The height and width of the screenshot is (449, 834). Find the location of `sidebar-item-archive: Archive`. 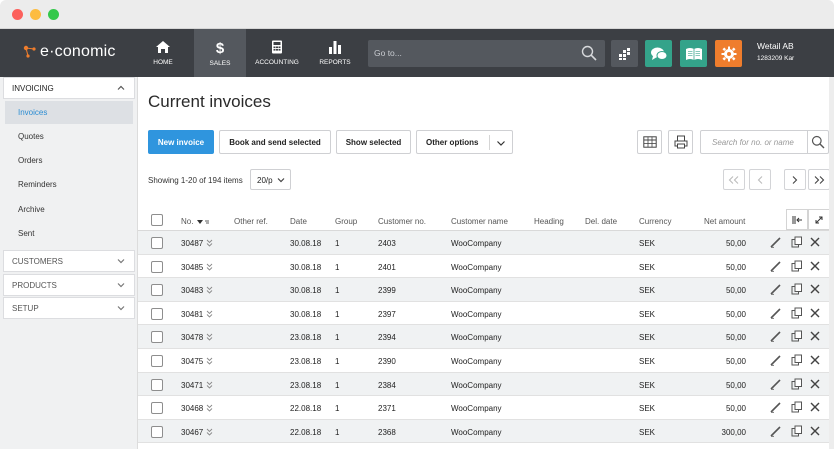

sidebar-item-archive: Archive is located at coordinates (69, 209).